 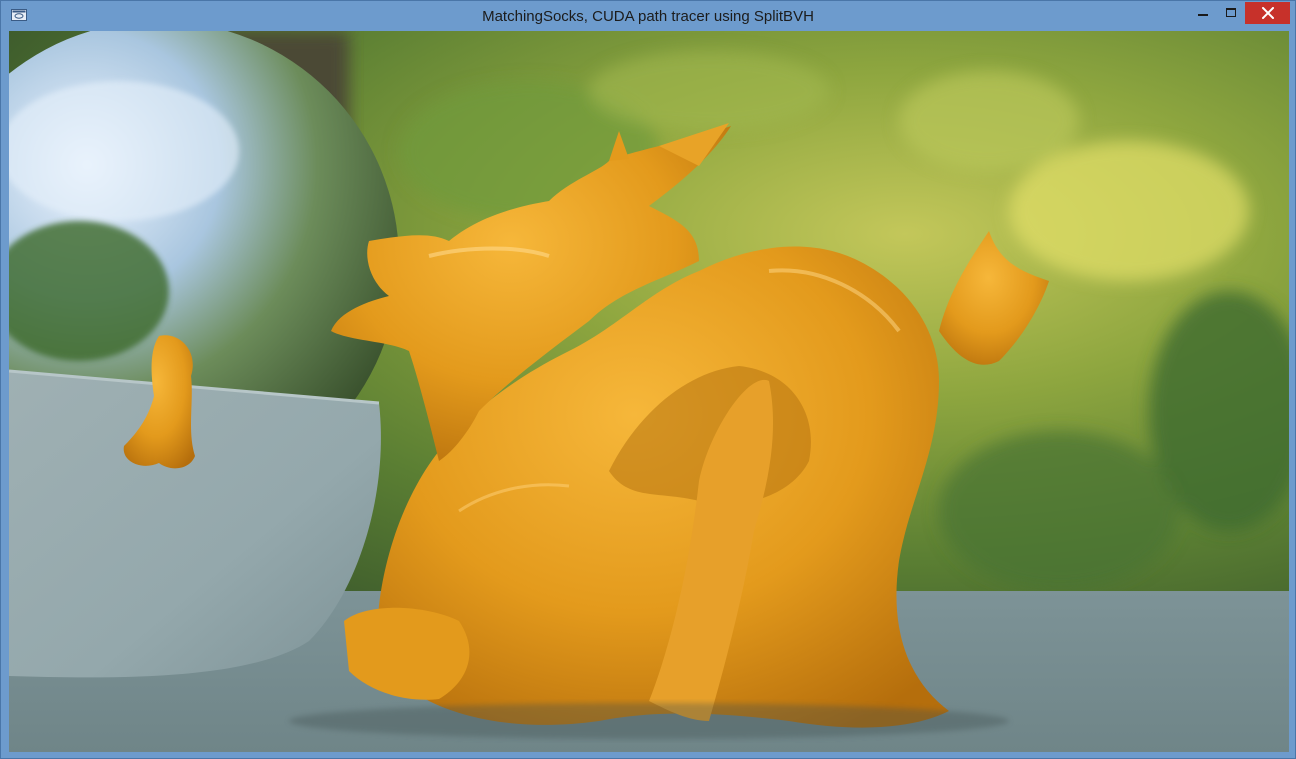 I want to click on close-button, so click(x=1267, y=13).